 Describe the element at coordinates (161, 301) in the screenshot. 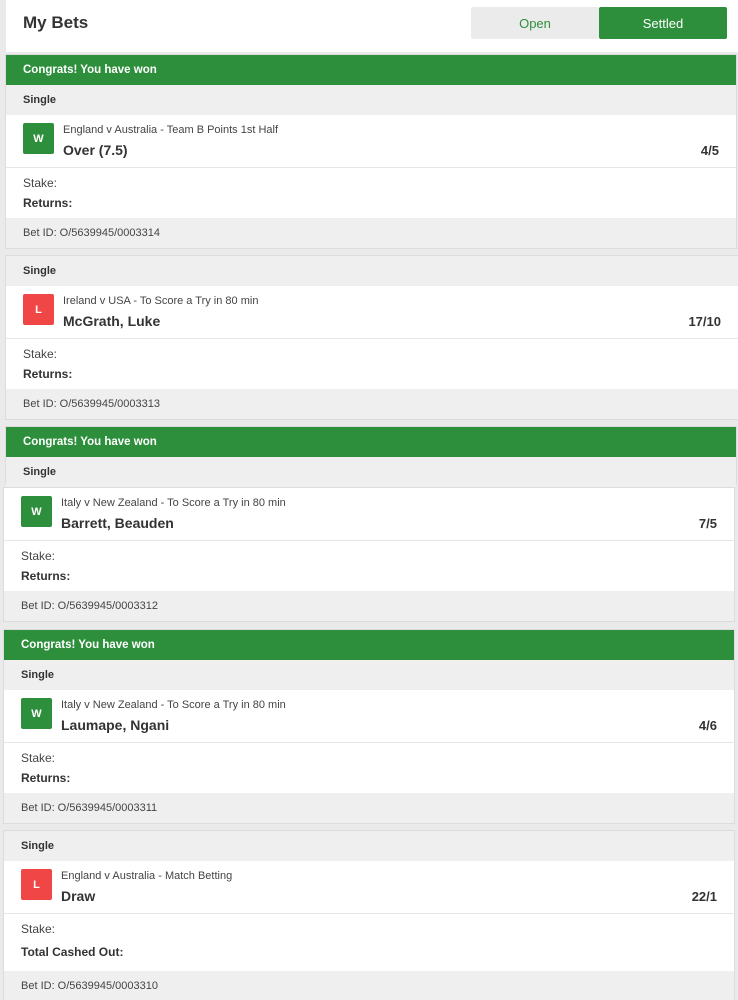

I see `market-name: Ireland v USA - To Score a Try in 80 min` at that location.